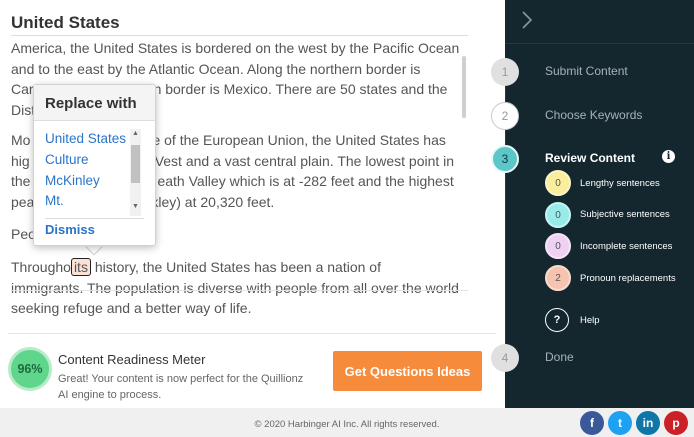  What do you see at coordinates (590, 320) in the screenshot?
I see `help-link: Help` at bounding box center [590, 320].